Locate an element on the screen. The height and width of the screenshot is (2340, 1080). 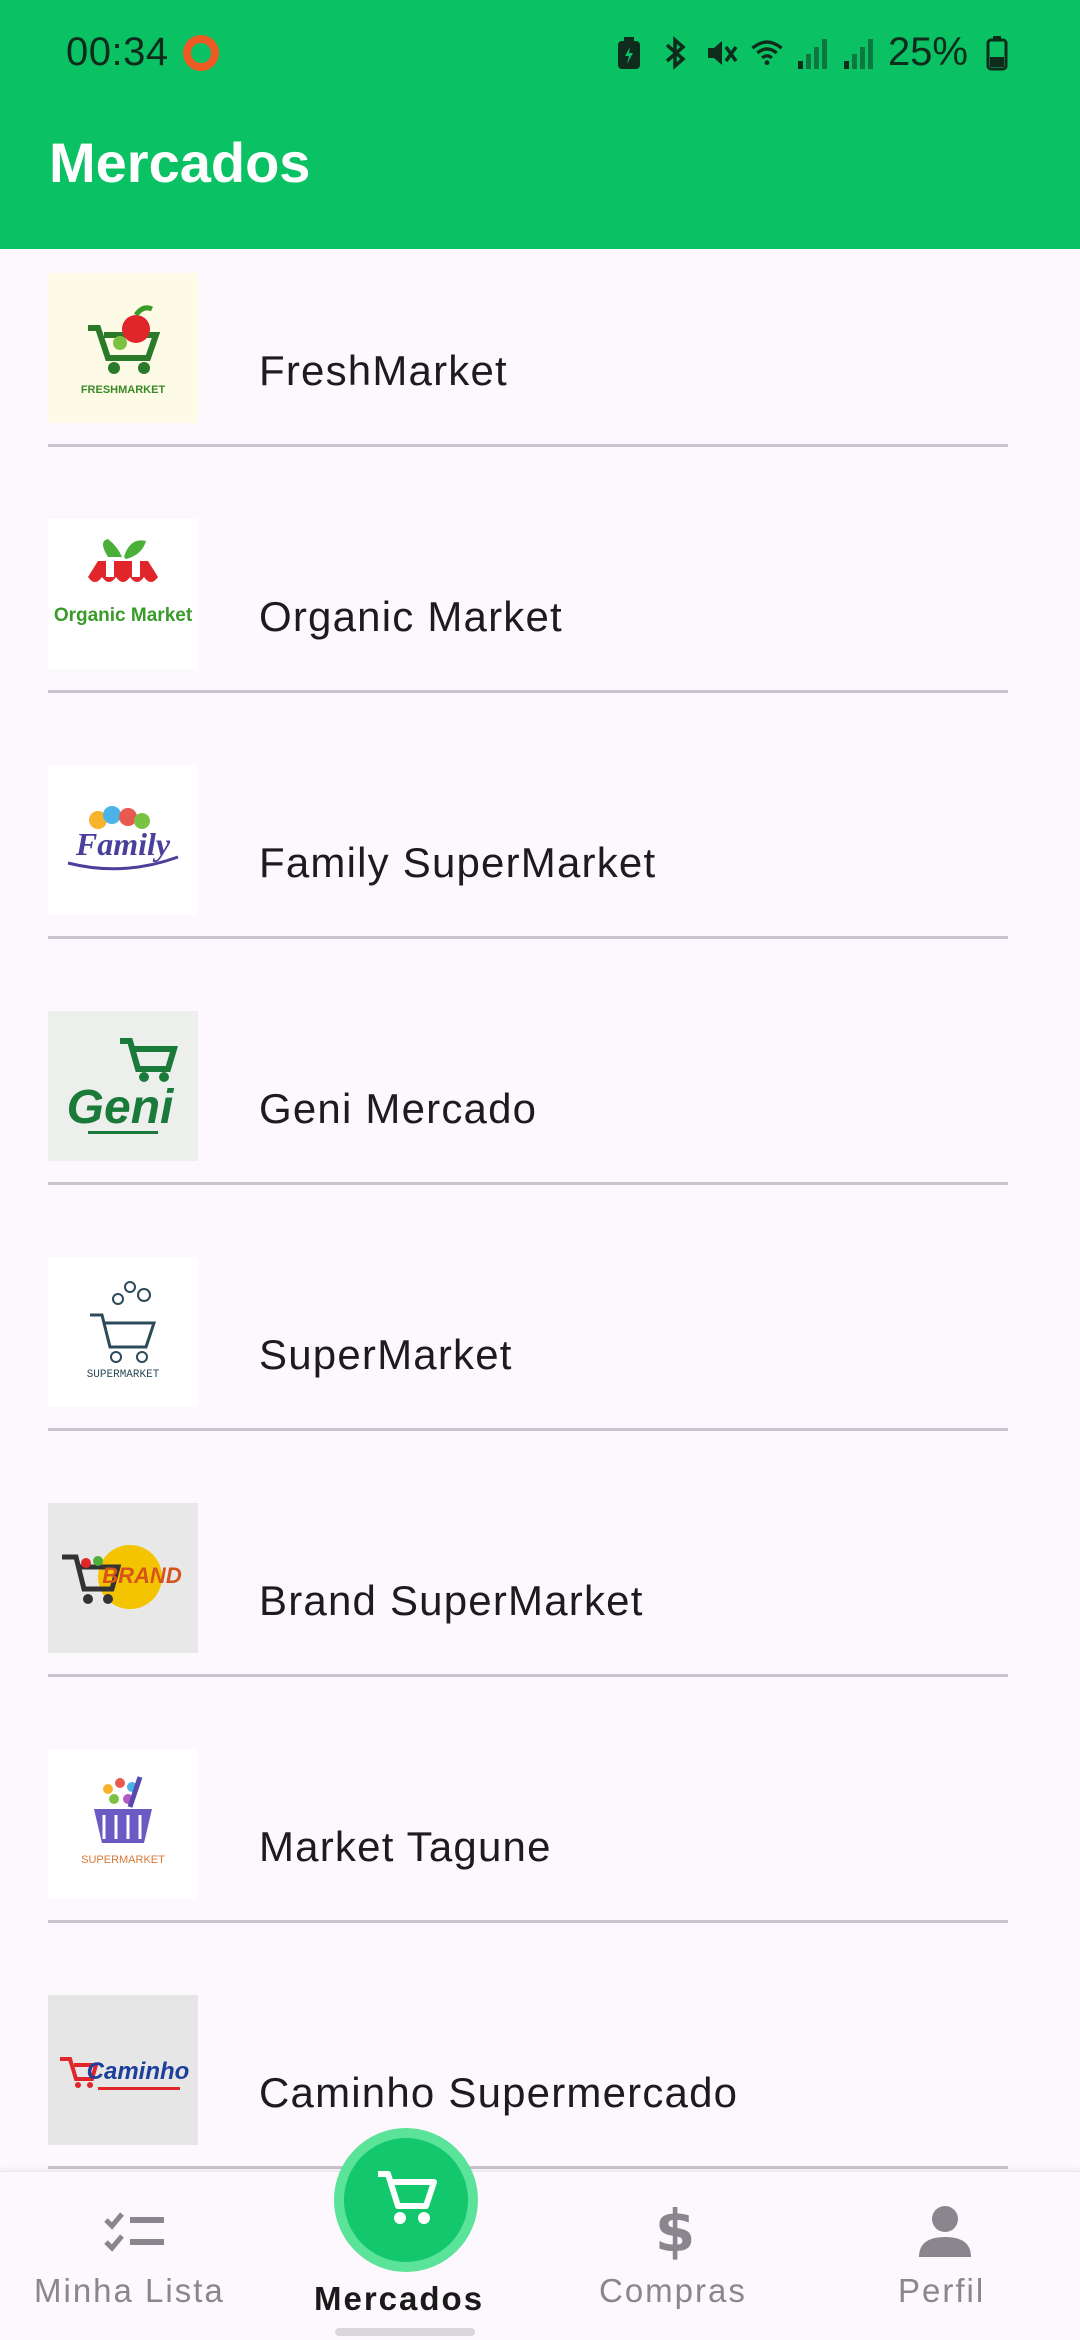
status-time: 00:34 is located at coordinates (117, 52).